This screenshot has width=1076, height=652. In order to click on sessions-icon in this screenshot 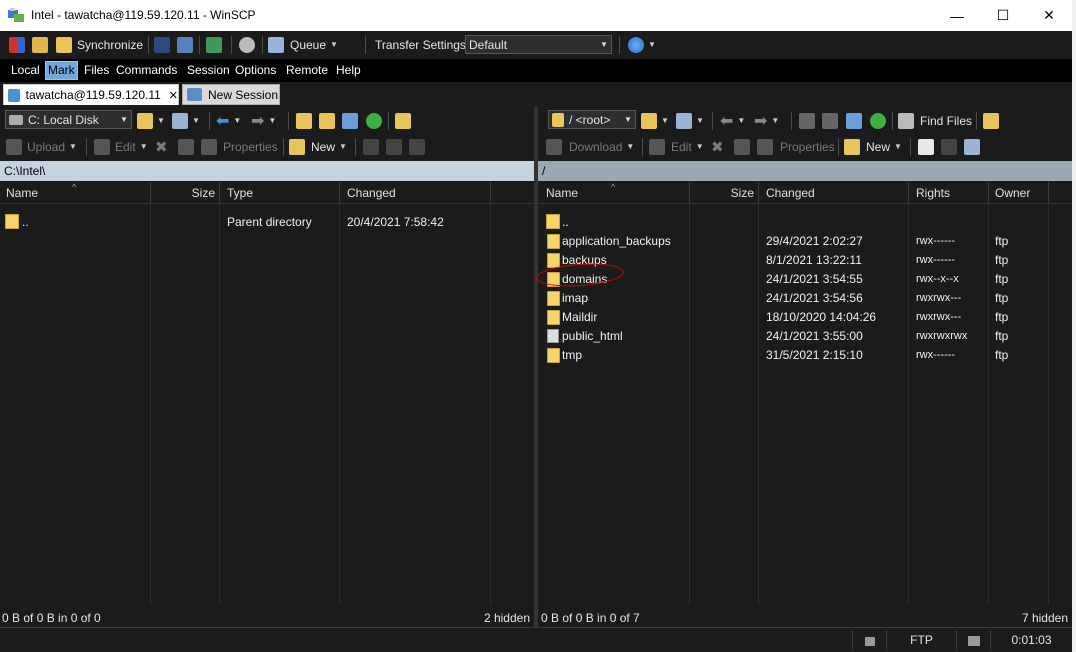, I will do `click(214, 44)`.